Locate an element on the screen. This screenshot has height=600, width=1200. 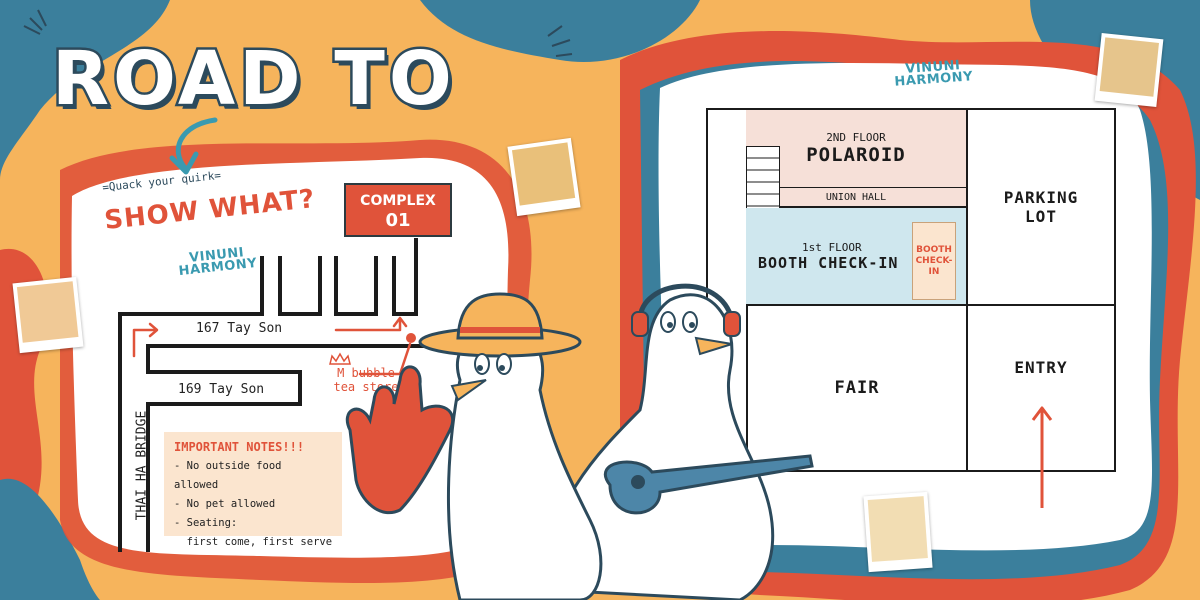
room-parking-lot: PARKING LOT is located at coordinates (1041, 208).